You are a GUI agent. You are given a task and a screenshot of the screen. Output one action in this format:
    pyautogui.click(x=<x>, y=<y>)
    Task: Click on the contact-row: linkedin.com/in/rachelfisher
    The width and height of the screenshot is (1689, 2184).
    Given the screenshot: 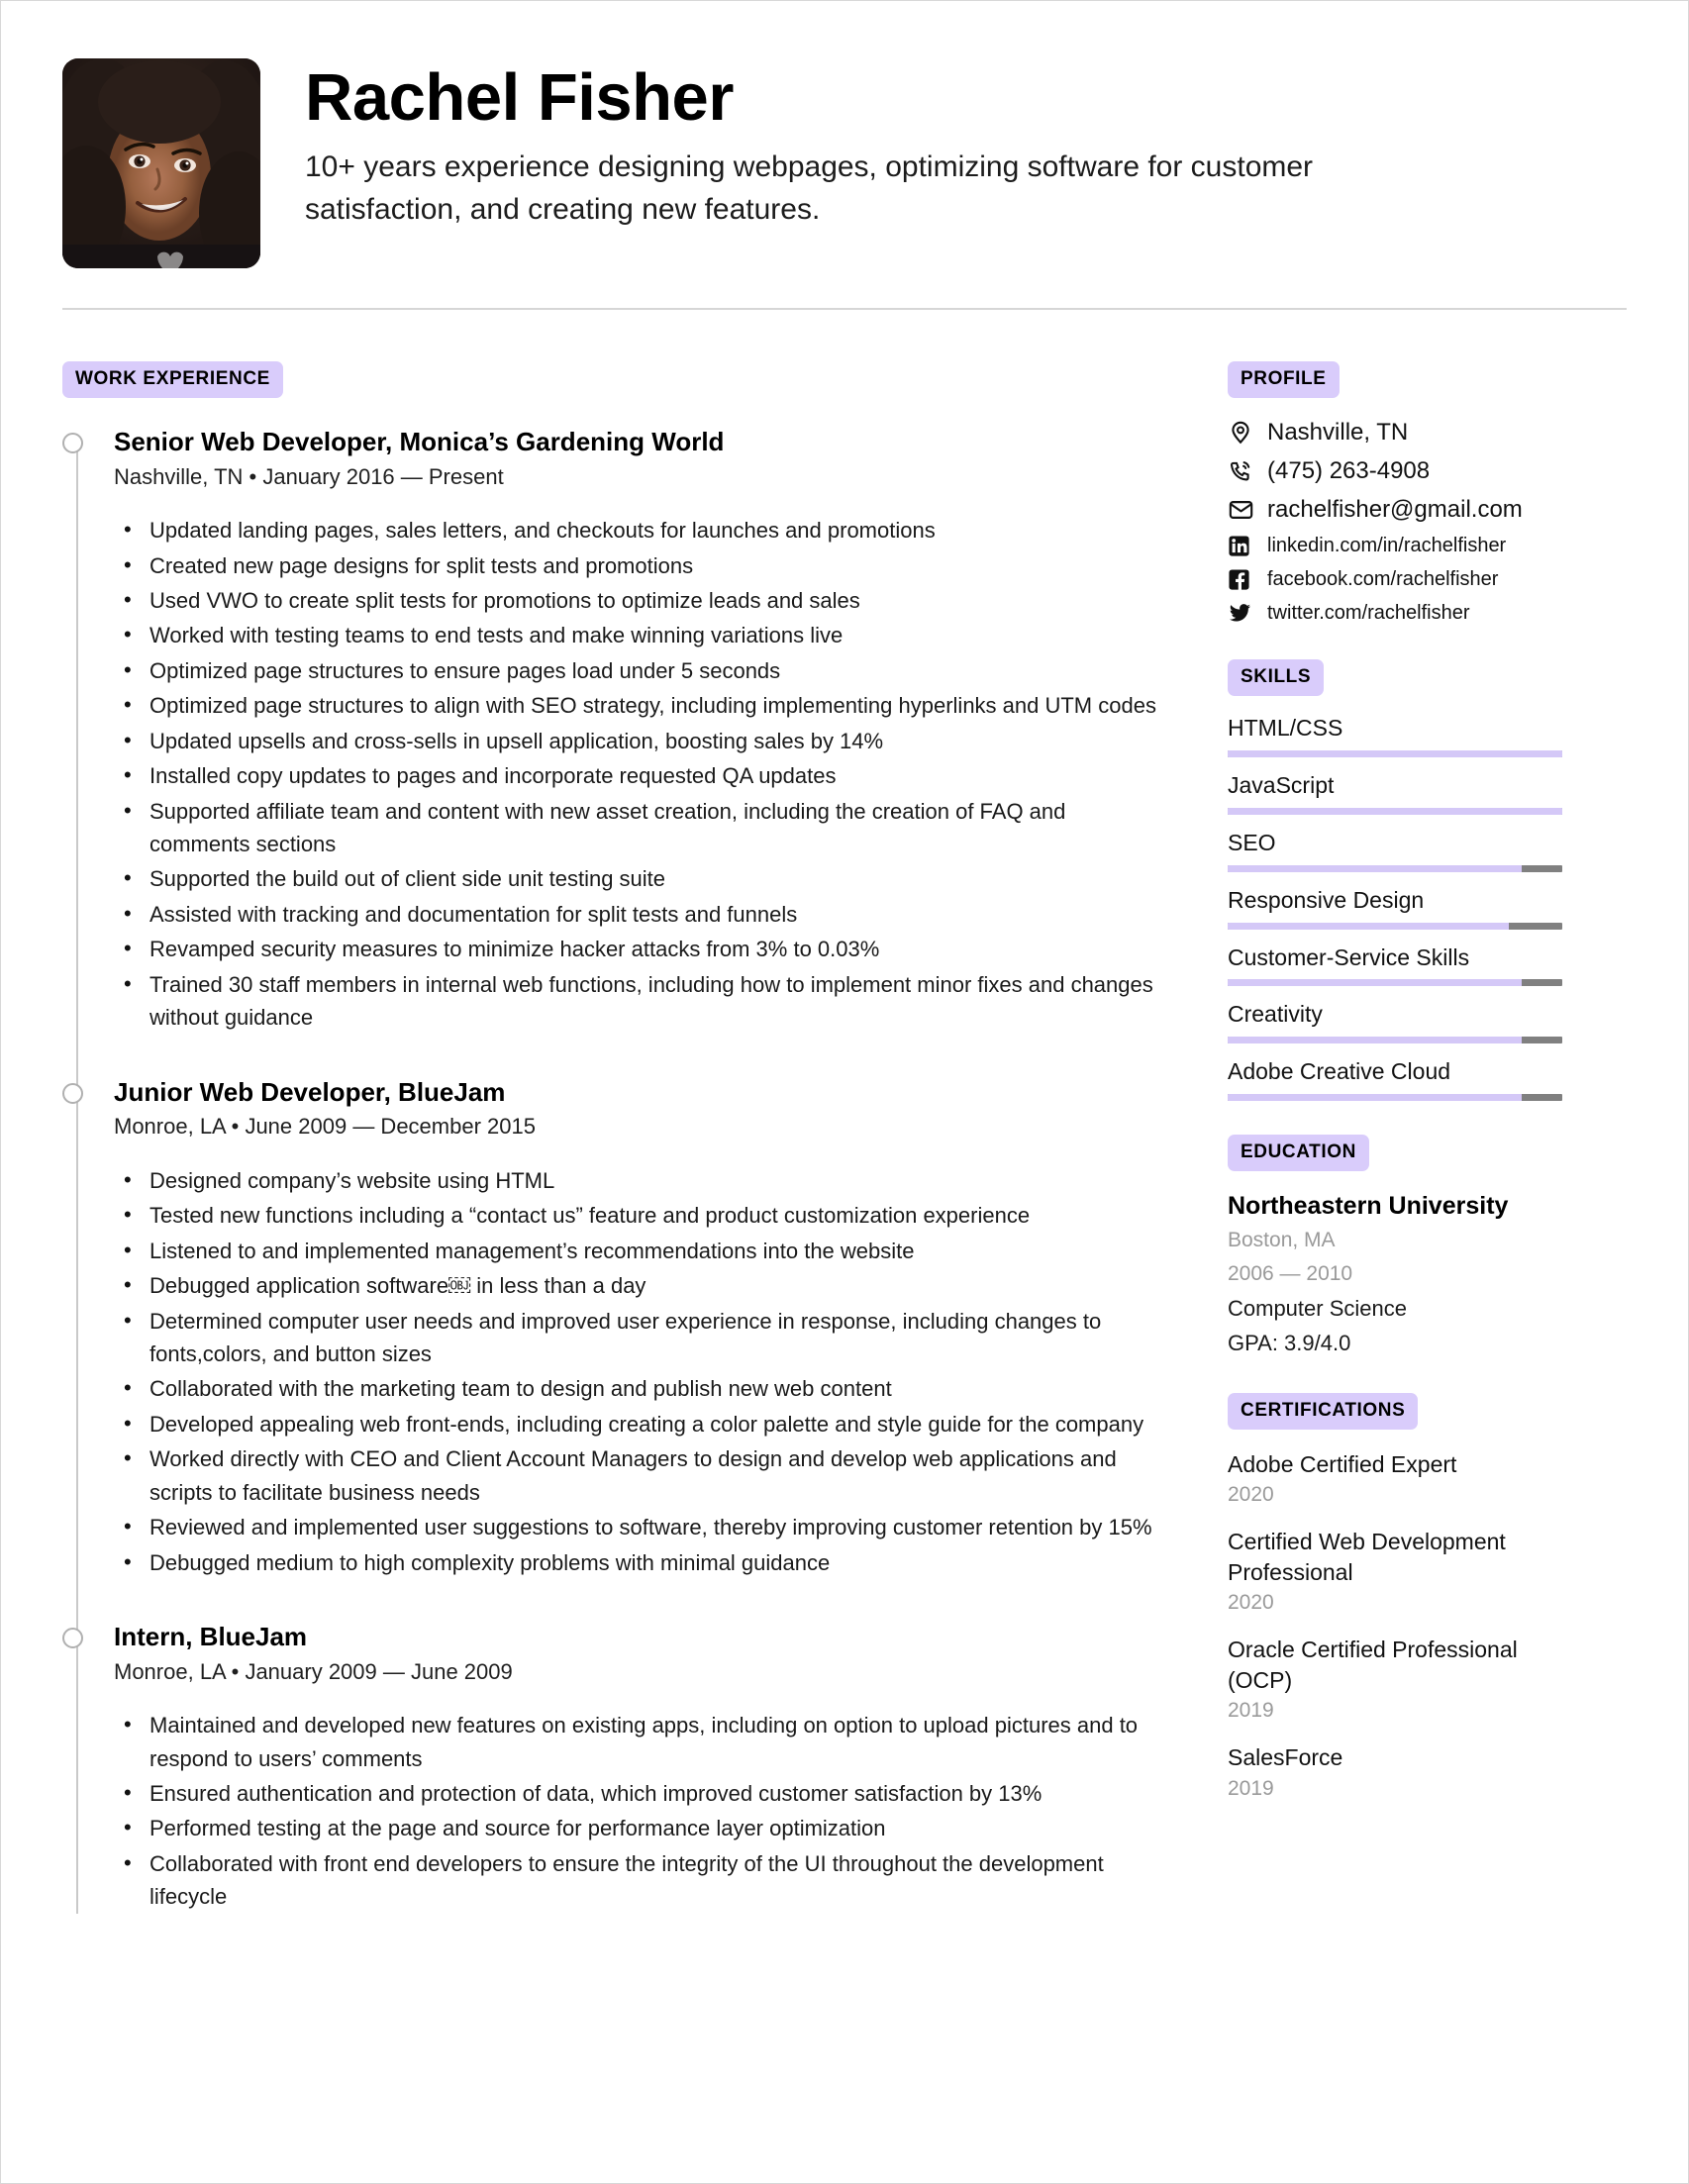 What is the action you would take?
    pyautogui.click(x=1395, y=546)
    